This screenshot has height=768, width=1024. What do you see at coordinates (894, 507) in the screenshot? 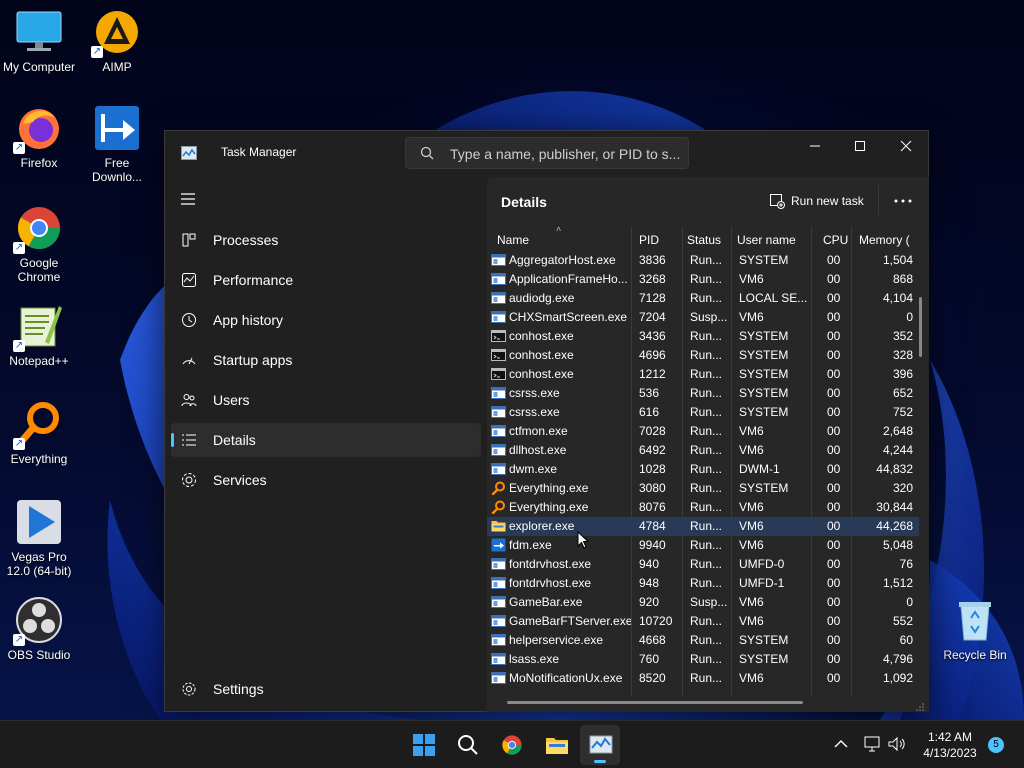
I see `memory-cell: 30,844` at bounding box center [894, 507].